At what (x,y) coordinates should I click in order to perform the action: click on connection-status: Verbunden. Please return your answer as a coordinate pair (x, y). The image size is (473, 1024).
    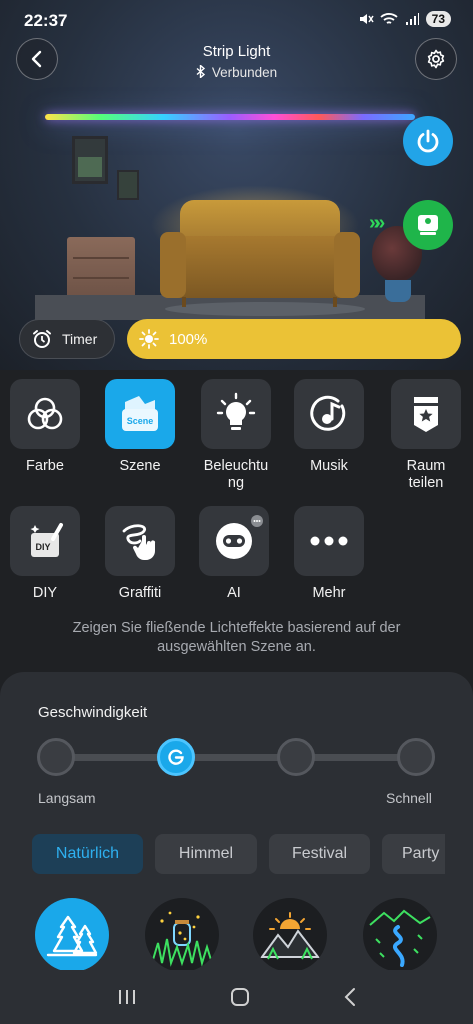
    Looking at the image, I should click on (236, 71).